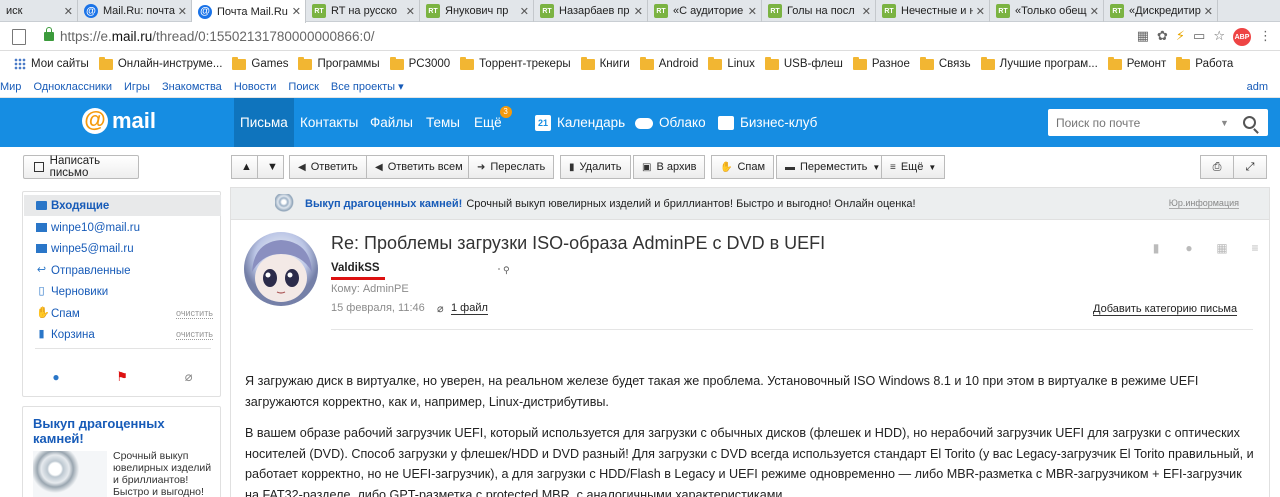  I want to click on folder-spam: ✋ Спам очистить, so click(122, 313).